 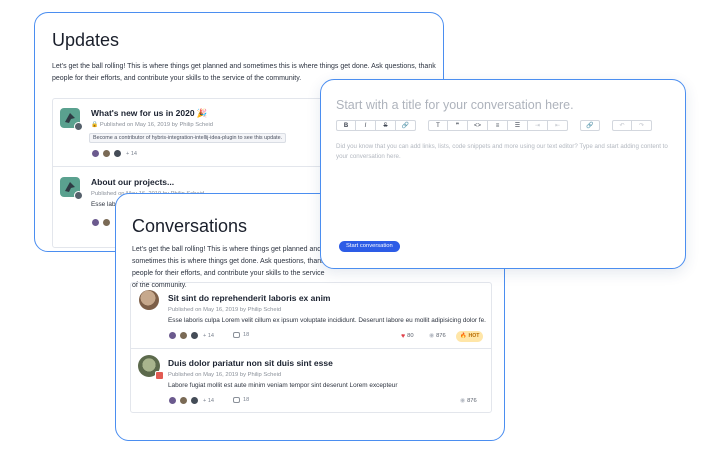 What do you see at coordinates (86, 40) in the screenshot?
I see `updates-title: Updates` at bounding box center [86, 40].